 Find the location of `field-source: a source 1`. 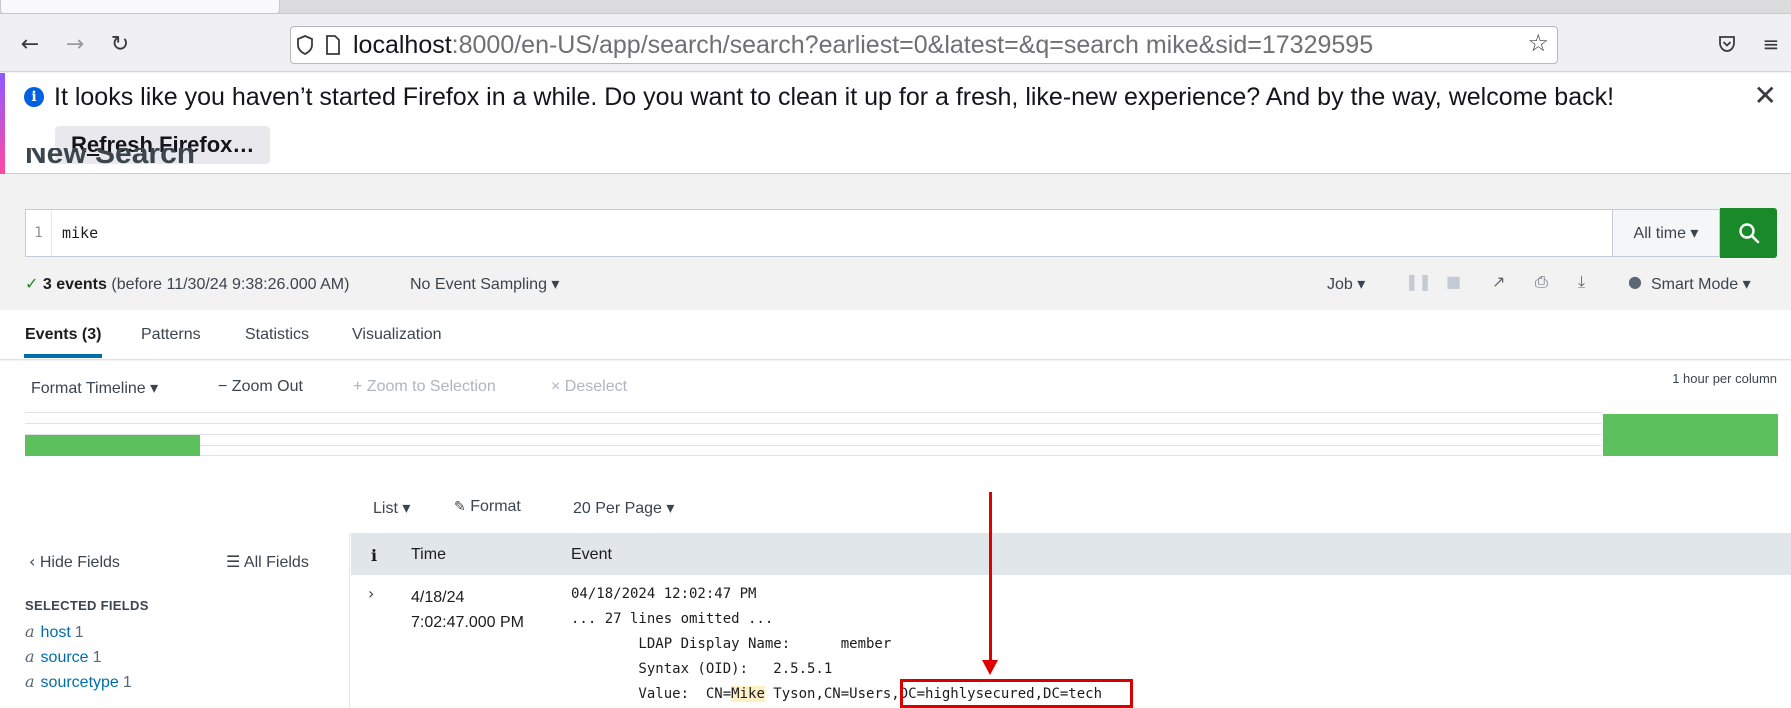

field-source: a source 1 is located at coordinates (63, 657).